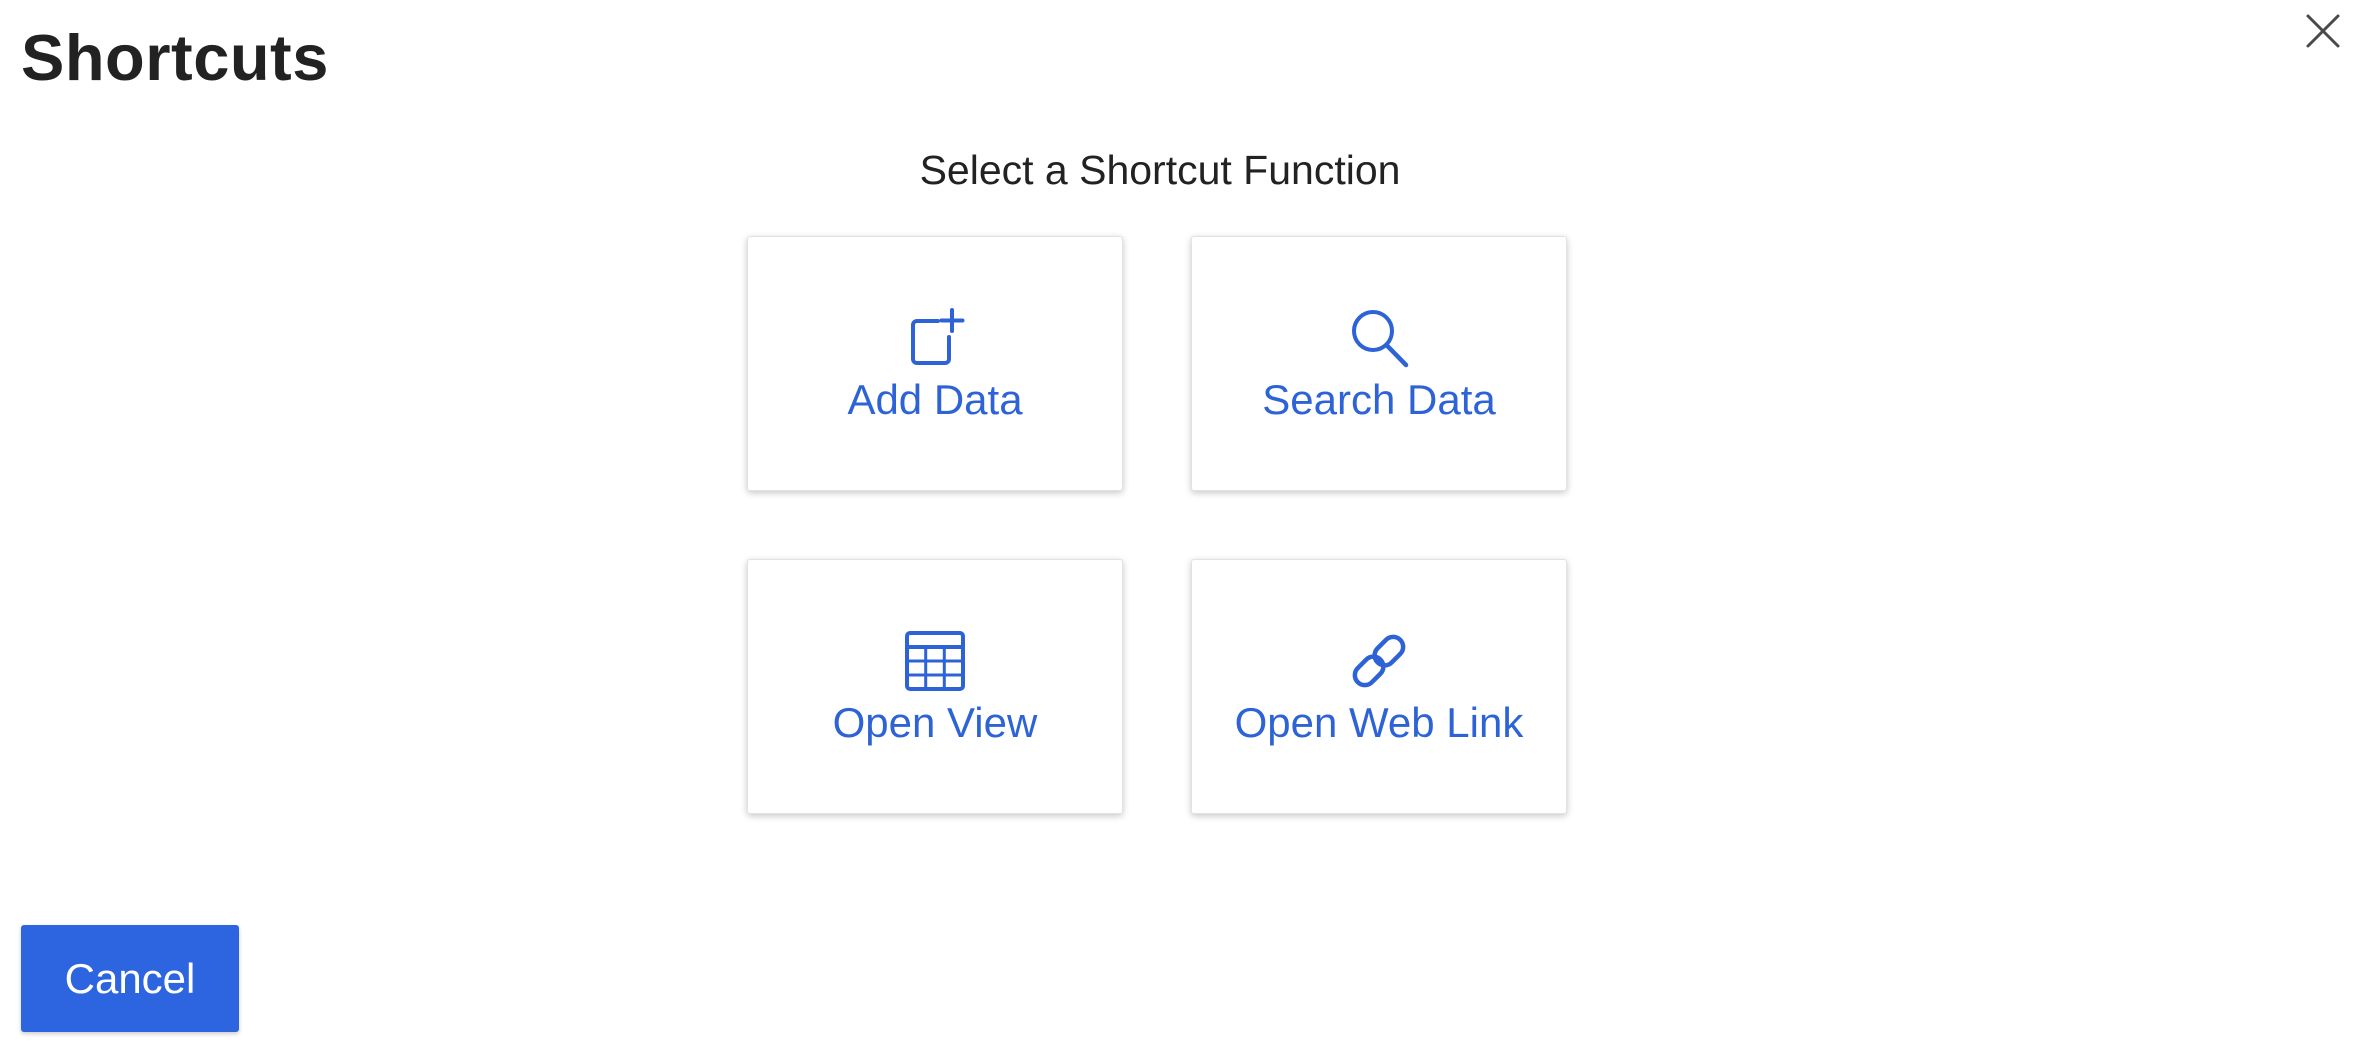  Describe the element at coordinates (938, 336) in the screenshot. I see `add-square-icon` at that location.